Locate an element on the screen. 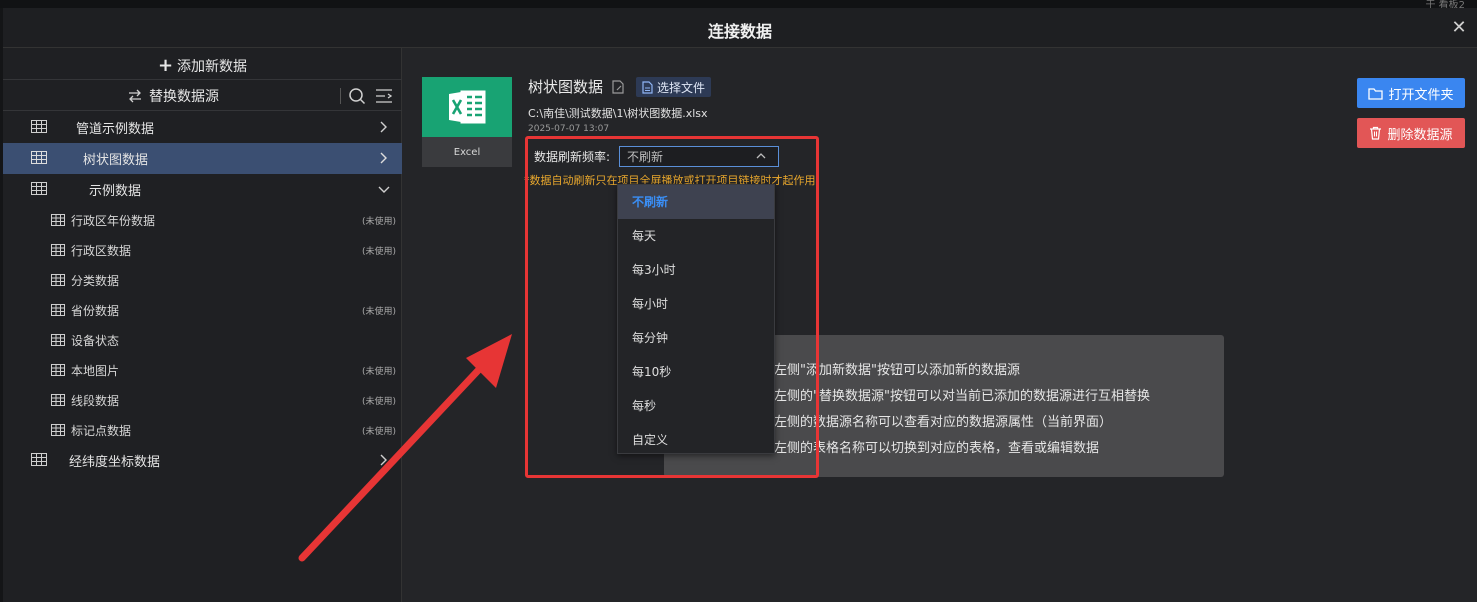  edit-icon is located at coordinates (618, 87).